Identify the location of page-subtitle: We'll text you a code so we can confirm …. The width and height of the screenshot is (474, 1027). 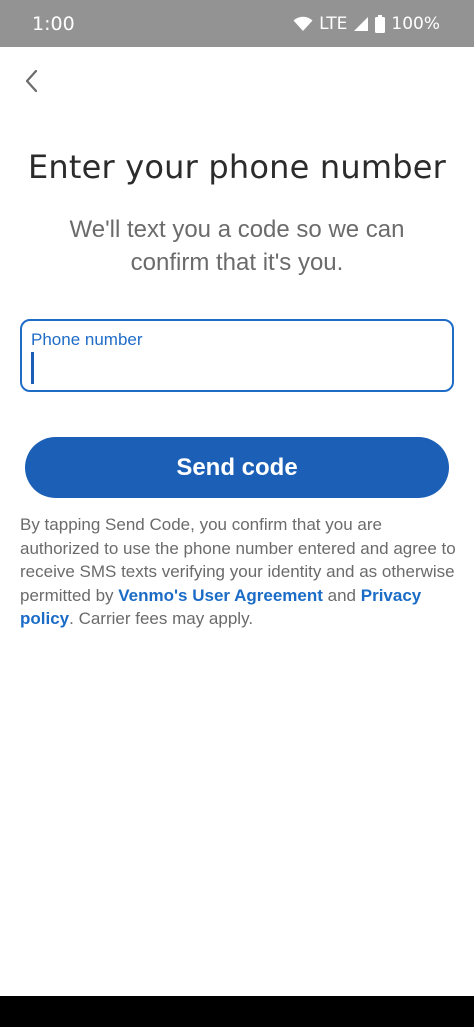
(237, 246).